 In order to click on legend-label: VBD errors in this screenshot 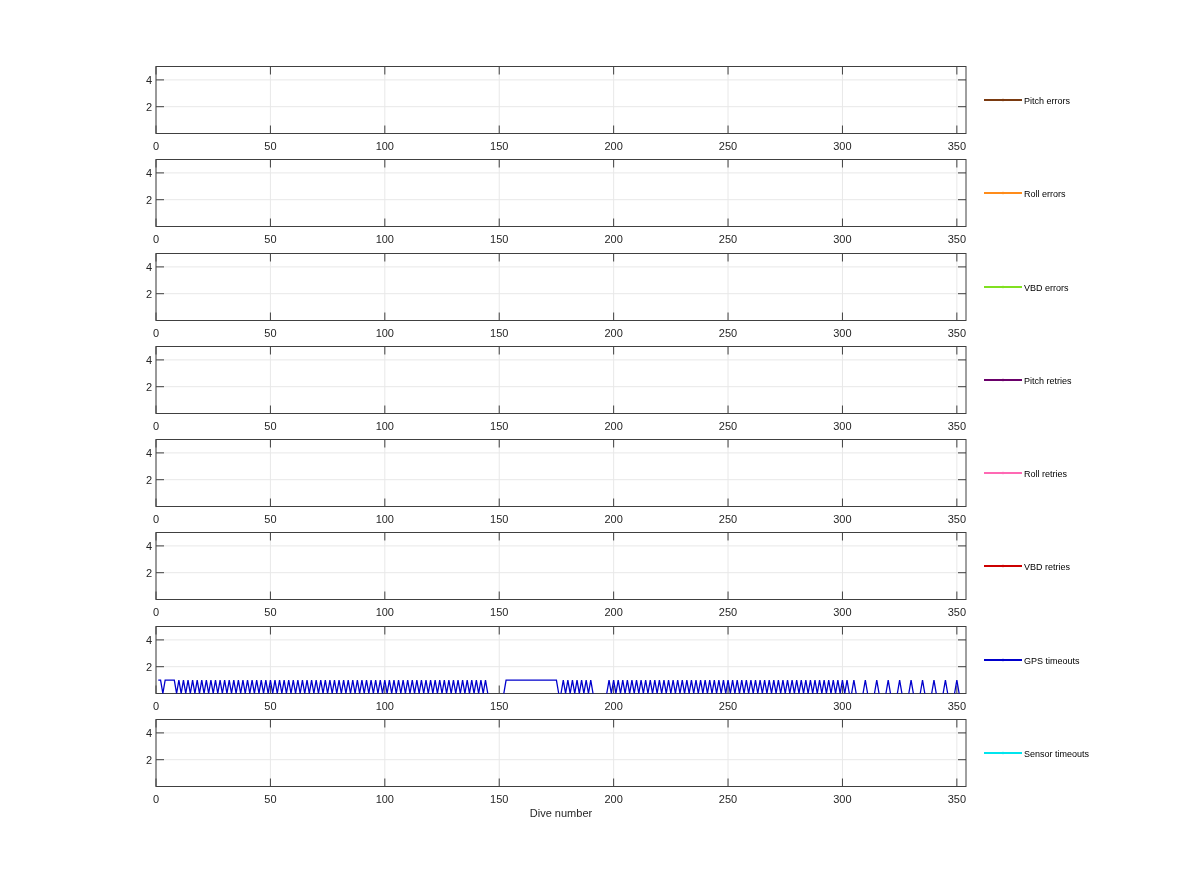, I will do `click(1046, 287)`.